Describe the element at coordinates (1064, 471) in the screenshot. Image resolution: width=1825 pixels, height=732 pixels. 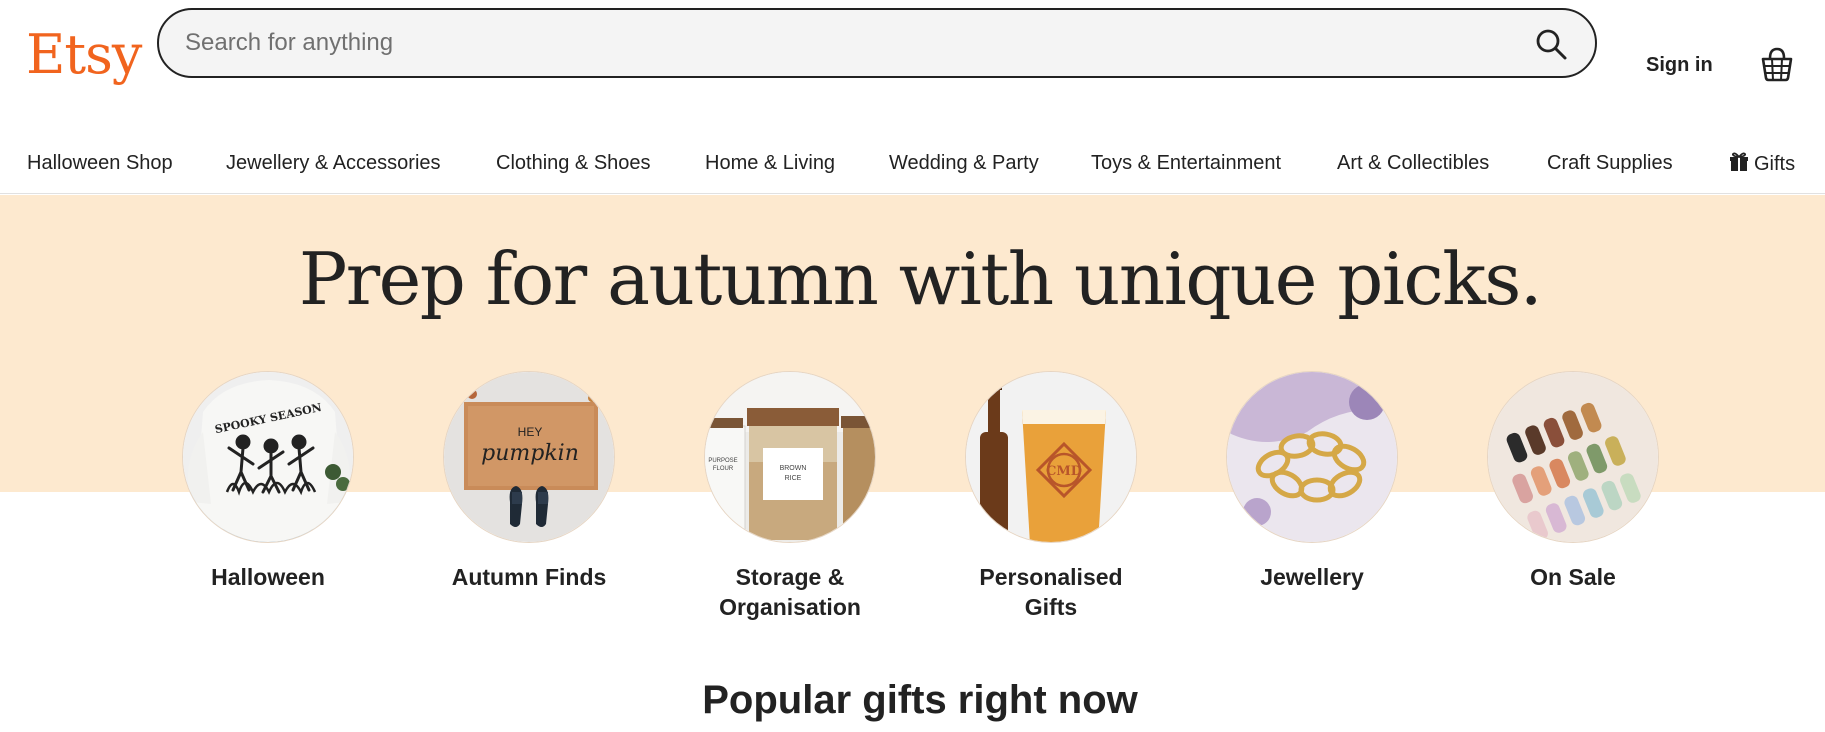
I see `monogram-text: CMD` at that location.